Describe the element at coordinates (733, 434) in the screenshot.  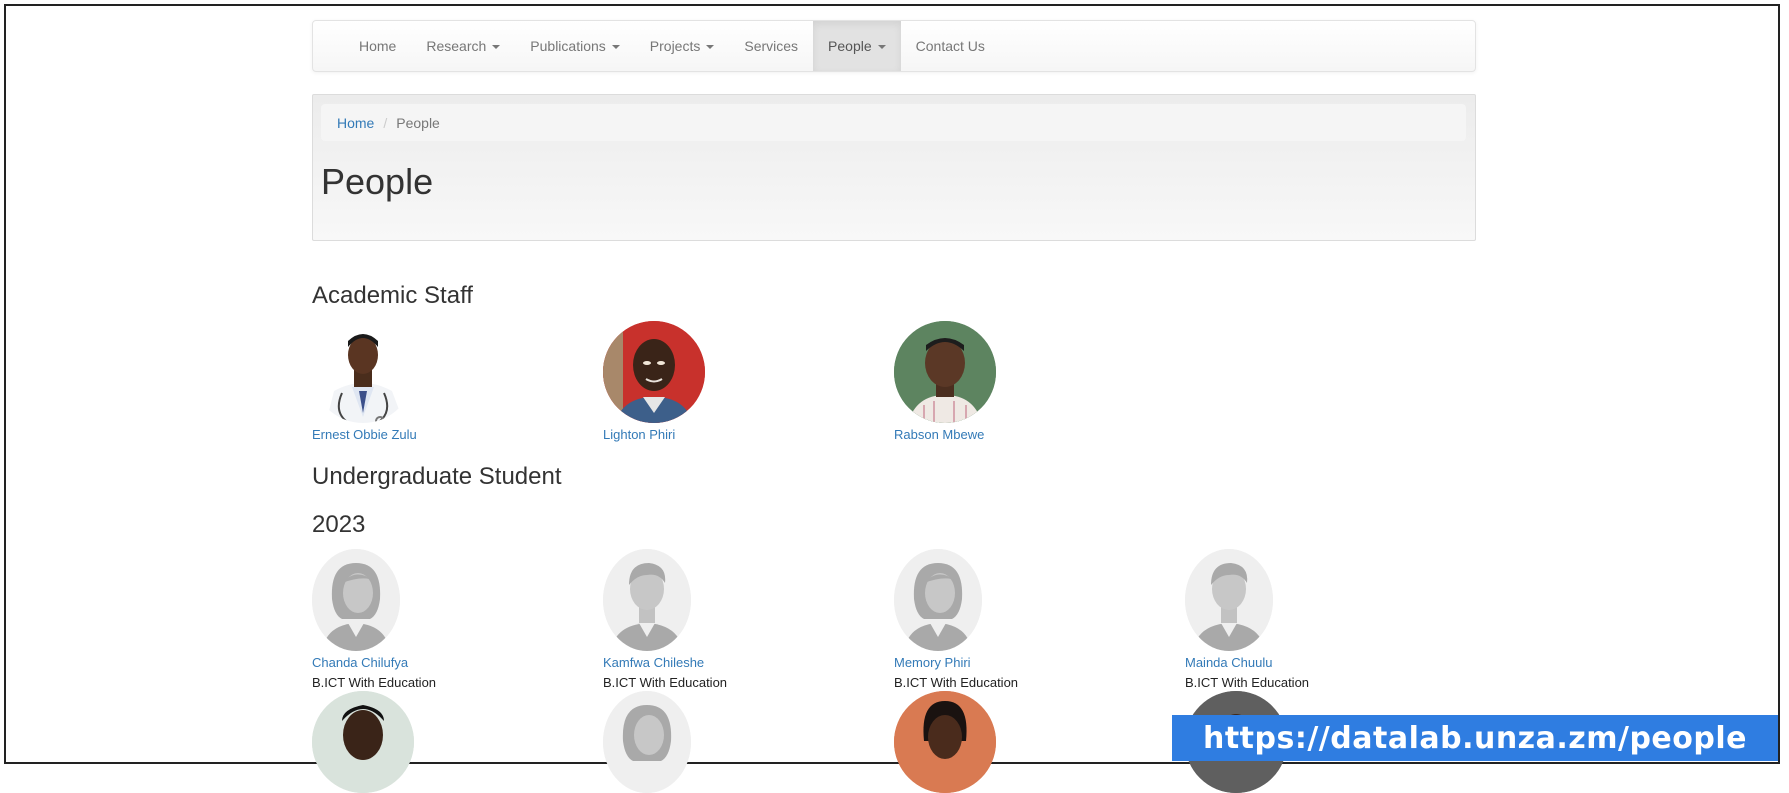
I see `staff-name-link: Lighton Phiri` at that location.